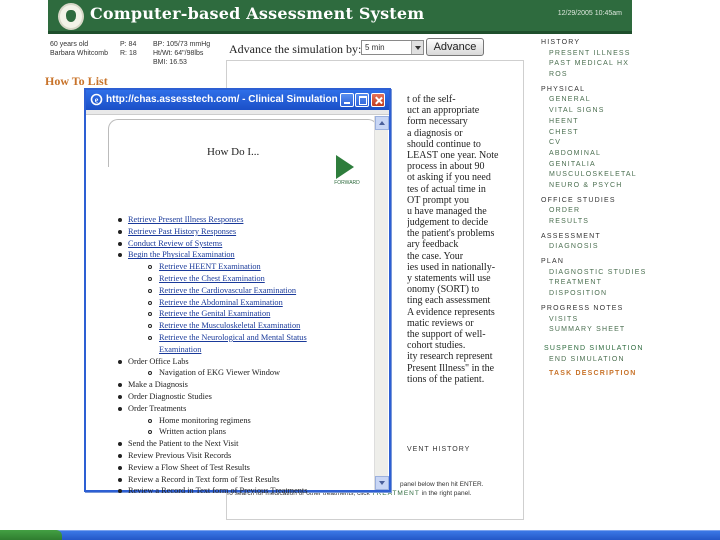 The width and height of the screenshot is (720, 540). Describe the element at coordinates (444, 144) in the screenshot. I see `task-text-line: should continue to` at that location.